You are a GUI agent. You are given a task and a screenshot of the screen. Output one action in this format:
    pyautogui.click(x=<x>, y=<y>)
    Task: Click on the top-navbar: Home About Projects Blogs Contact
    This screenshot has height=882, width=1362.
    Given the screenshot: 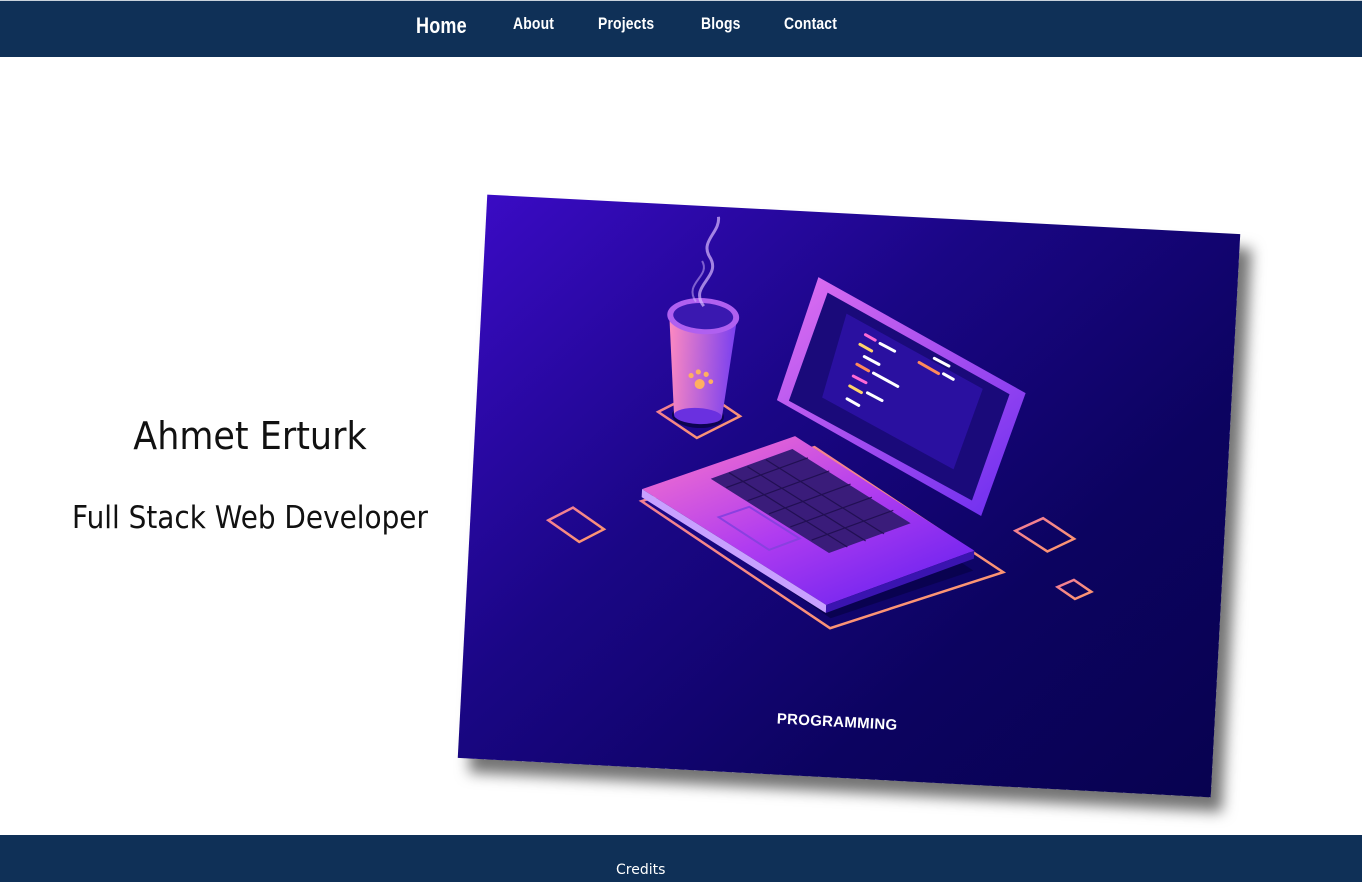 What is the action you would take?
    pyautogui.click(x=681, y=28)
    